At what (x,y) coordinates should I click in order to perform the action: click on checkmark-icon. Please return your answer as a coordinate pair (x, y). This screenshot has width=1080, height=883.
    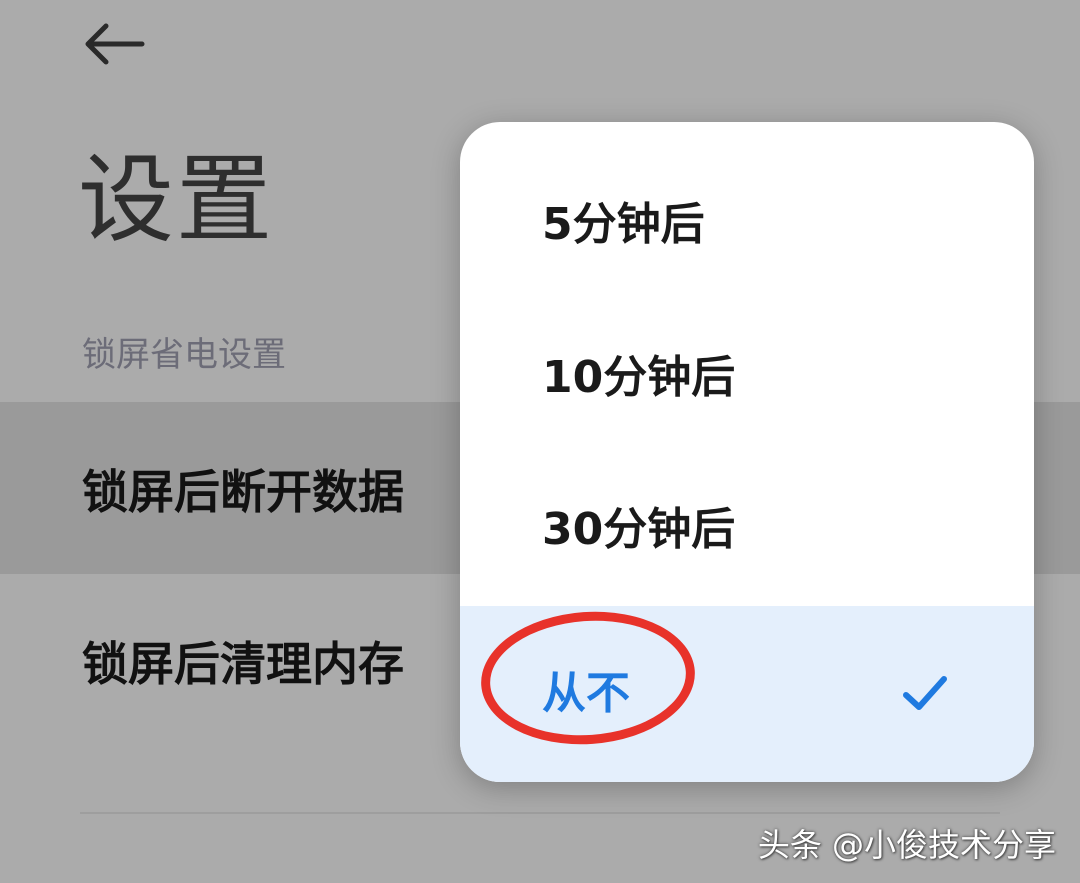
    Looking at the image, I should click on (925, 693).